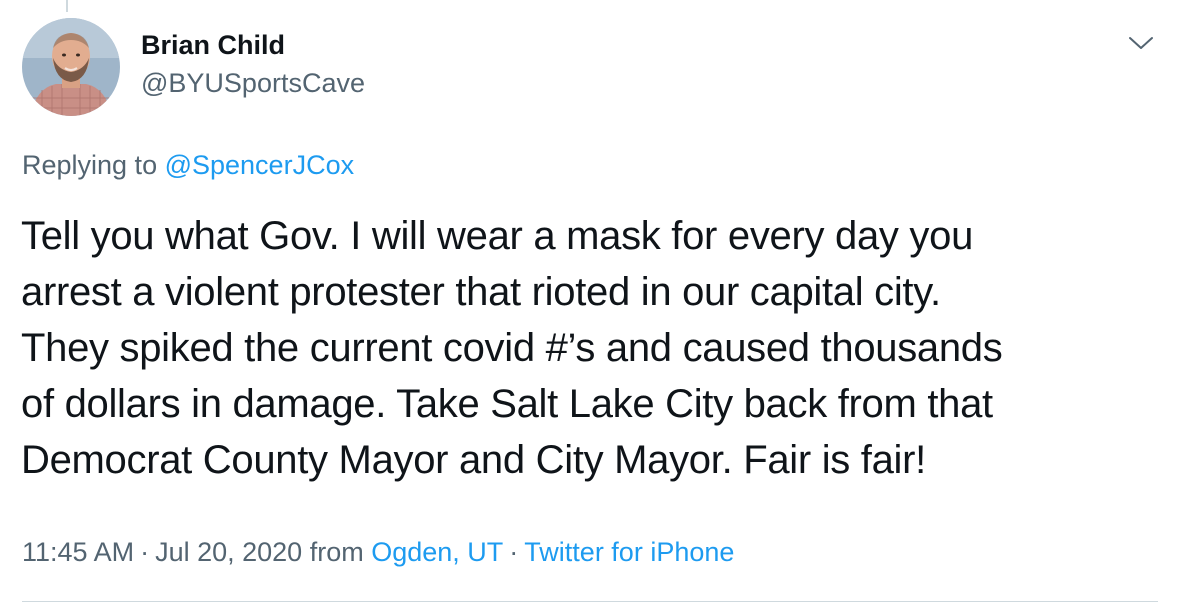 The width and height of the screenshot is (1184, 604). Describe the element at coordinates (213, 45) in the screenshot. I see `author-display-name: Brian Child` at that location.